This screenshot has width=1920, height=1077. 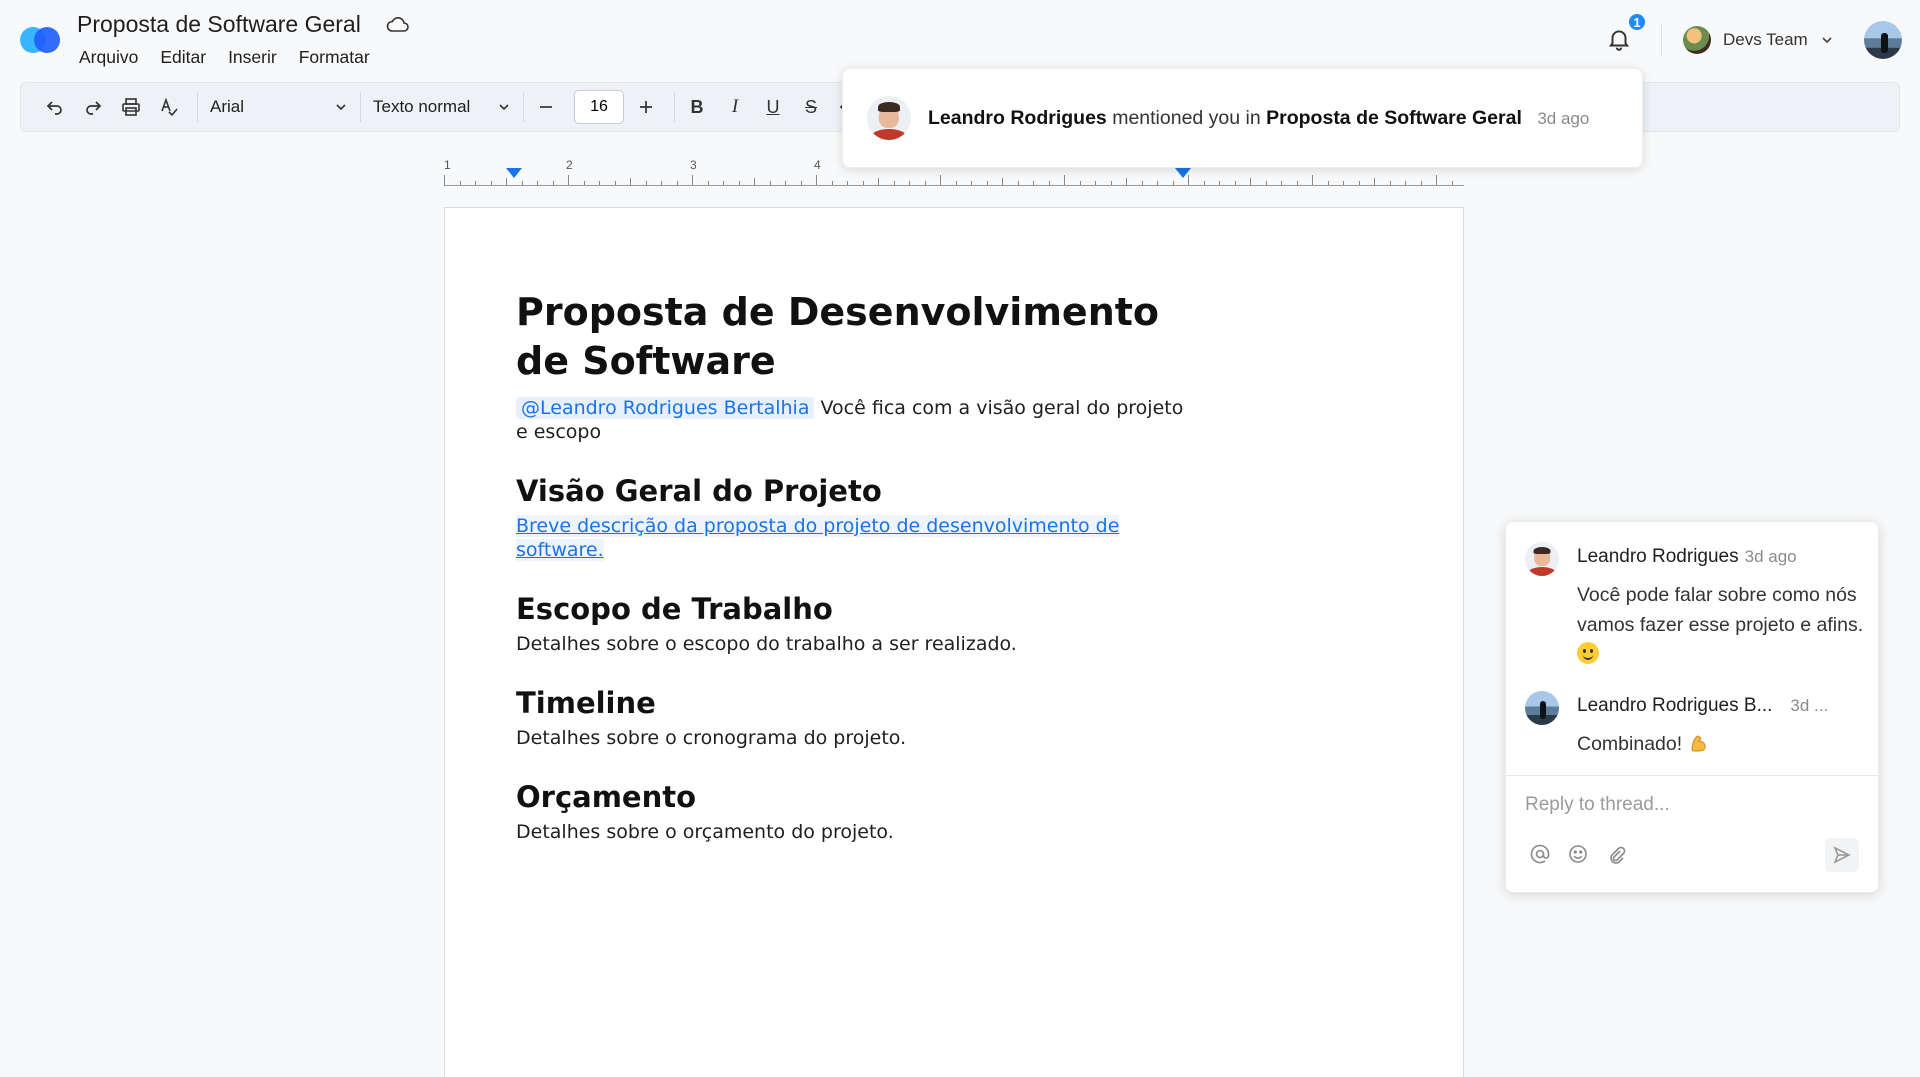 What do you see at coordinates (646, 107) in the screenshot?
I see `increase-font-size-button` at bounding box center [646, 107].